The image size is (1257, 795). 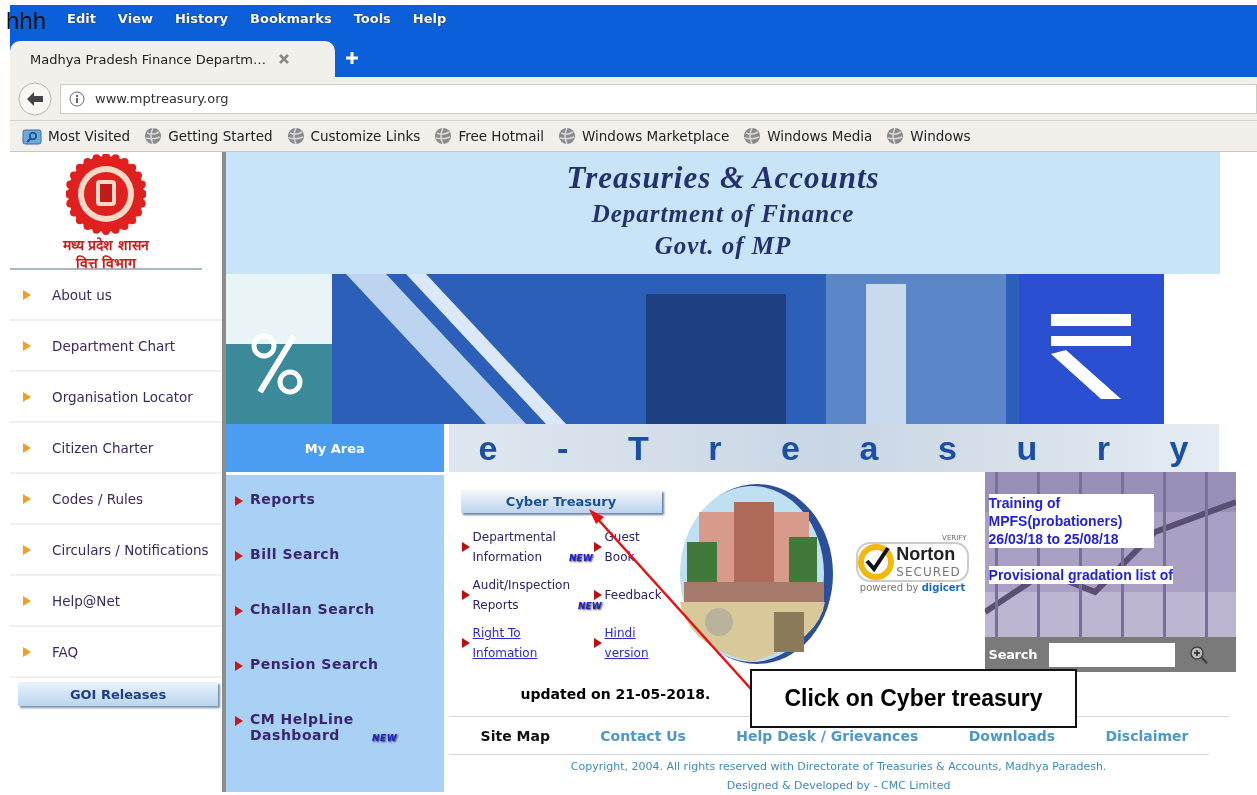 I want to click on brand-name: Norton, so click(x=926, y=554).